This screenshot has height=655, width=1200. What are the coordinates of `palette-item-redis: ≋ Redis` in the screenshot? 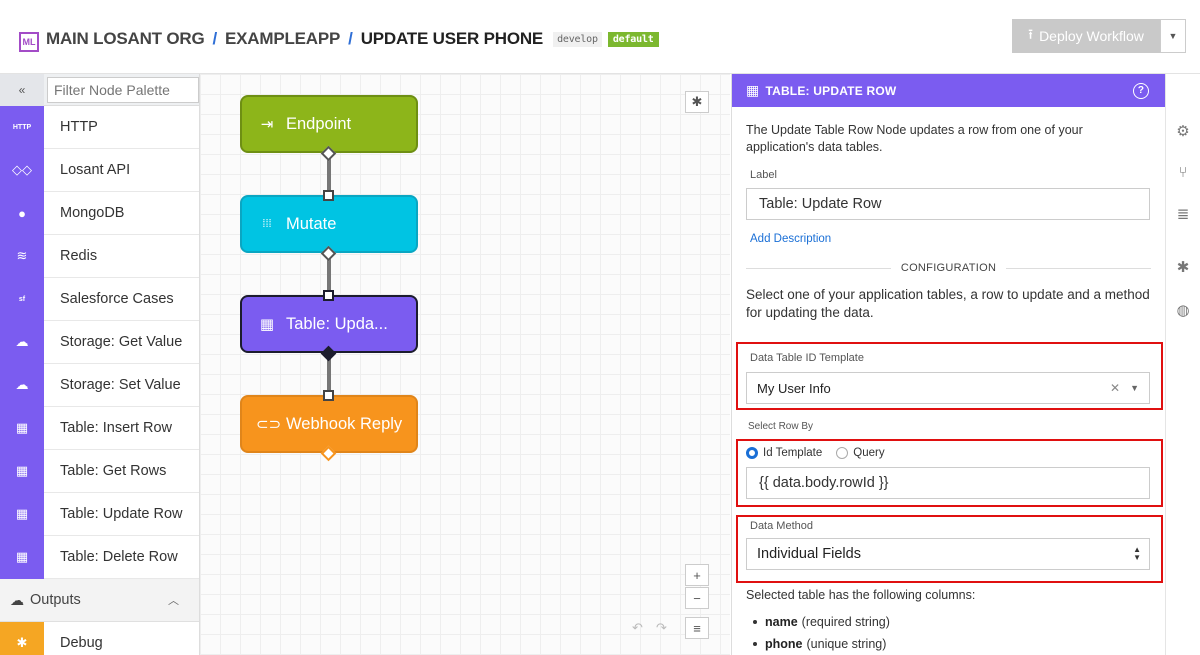 It's located at (99, 256).